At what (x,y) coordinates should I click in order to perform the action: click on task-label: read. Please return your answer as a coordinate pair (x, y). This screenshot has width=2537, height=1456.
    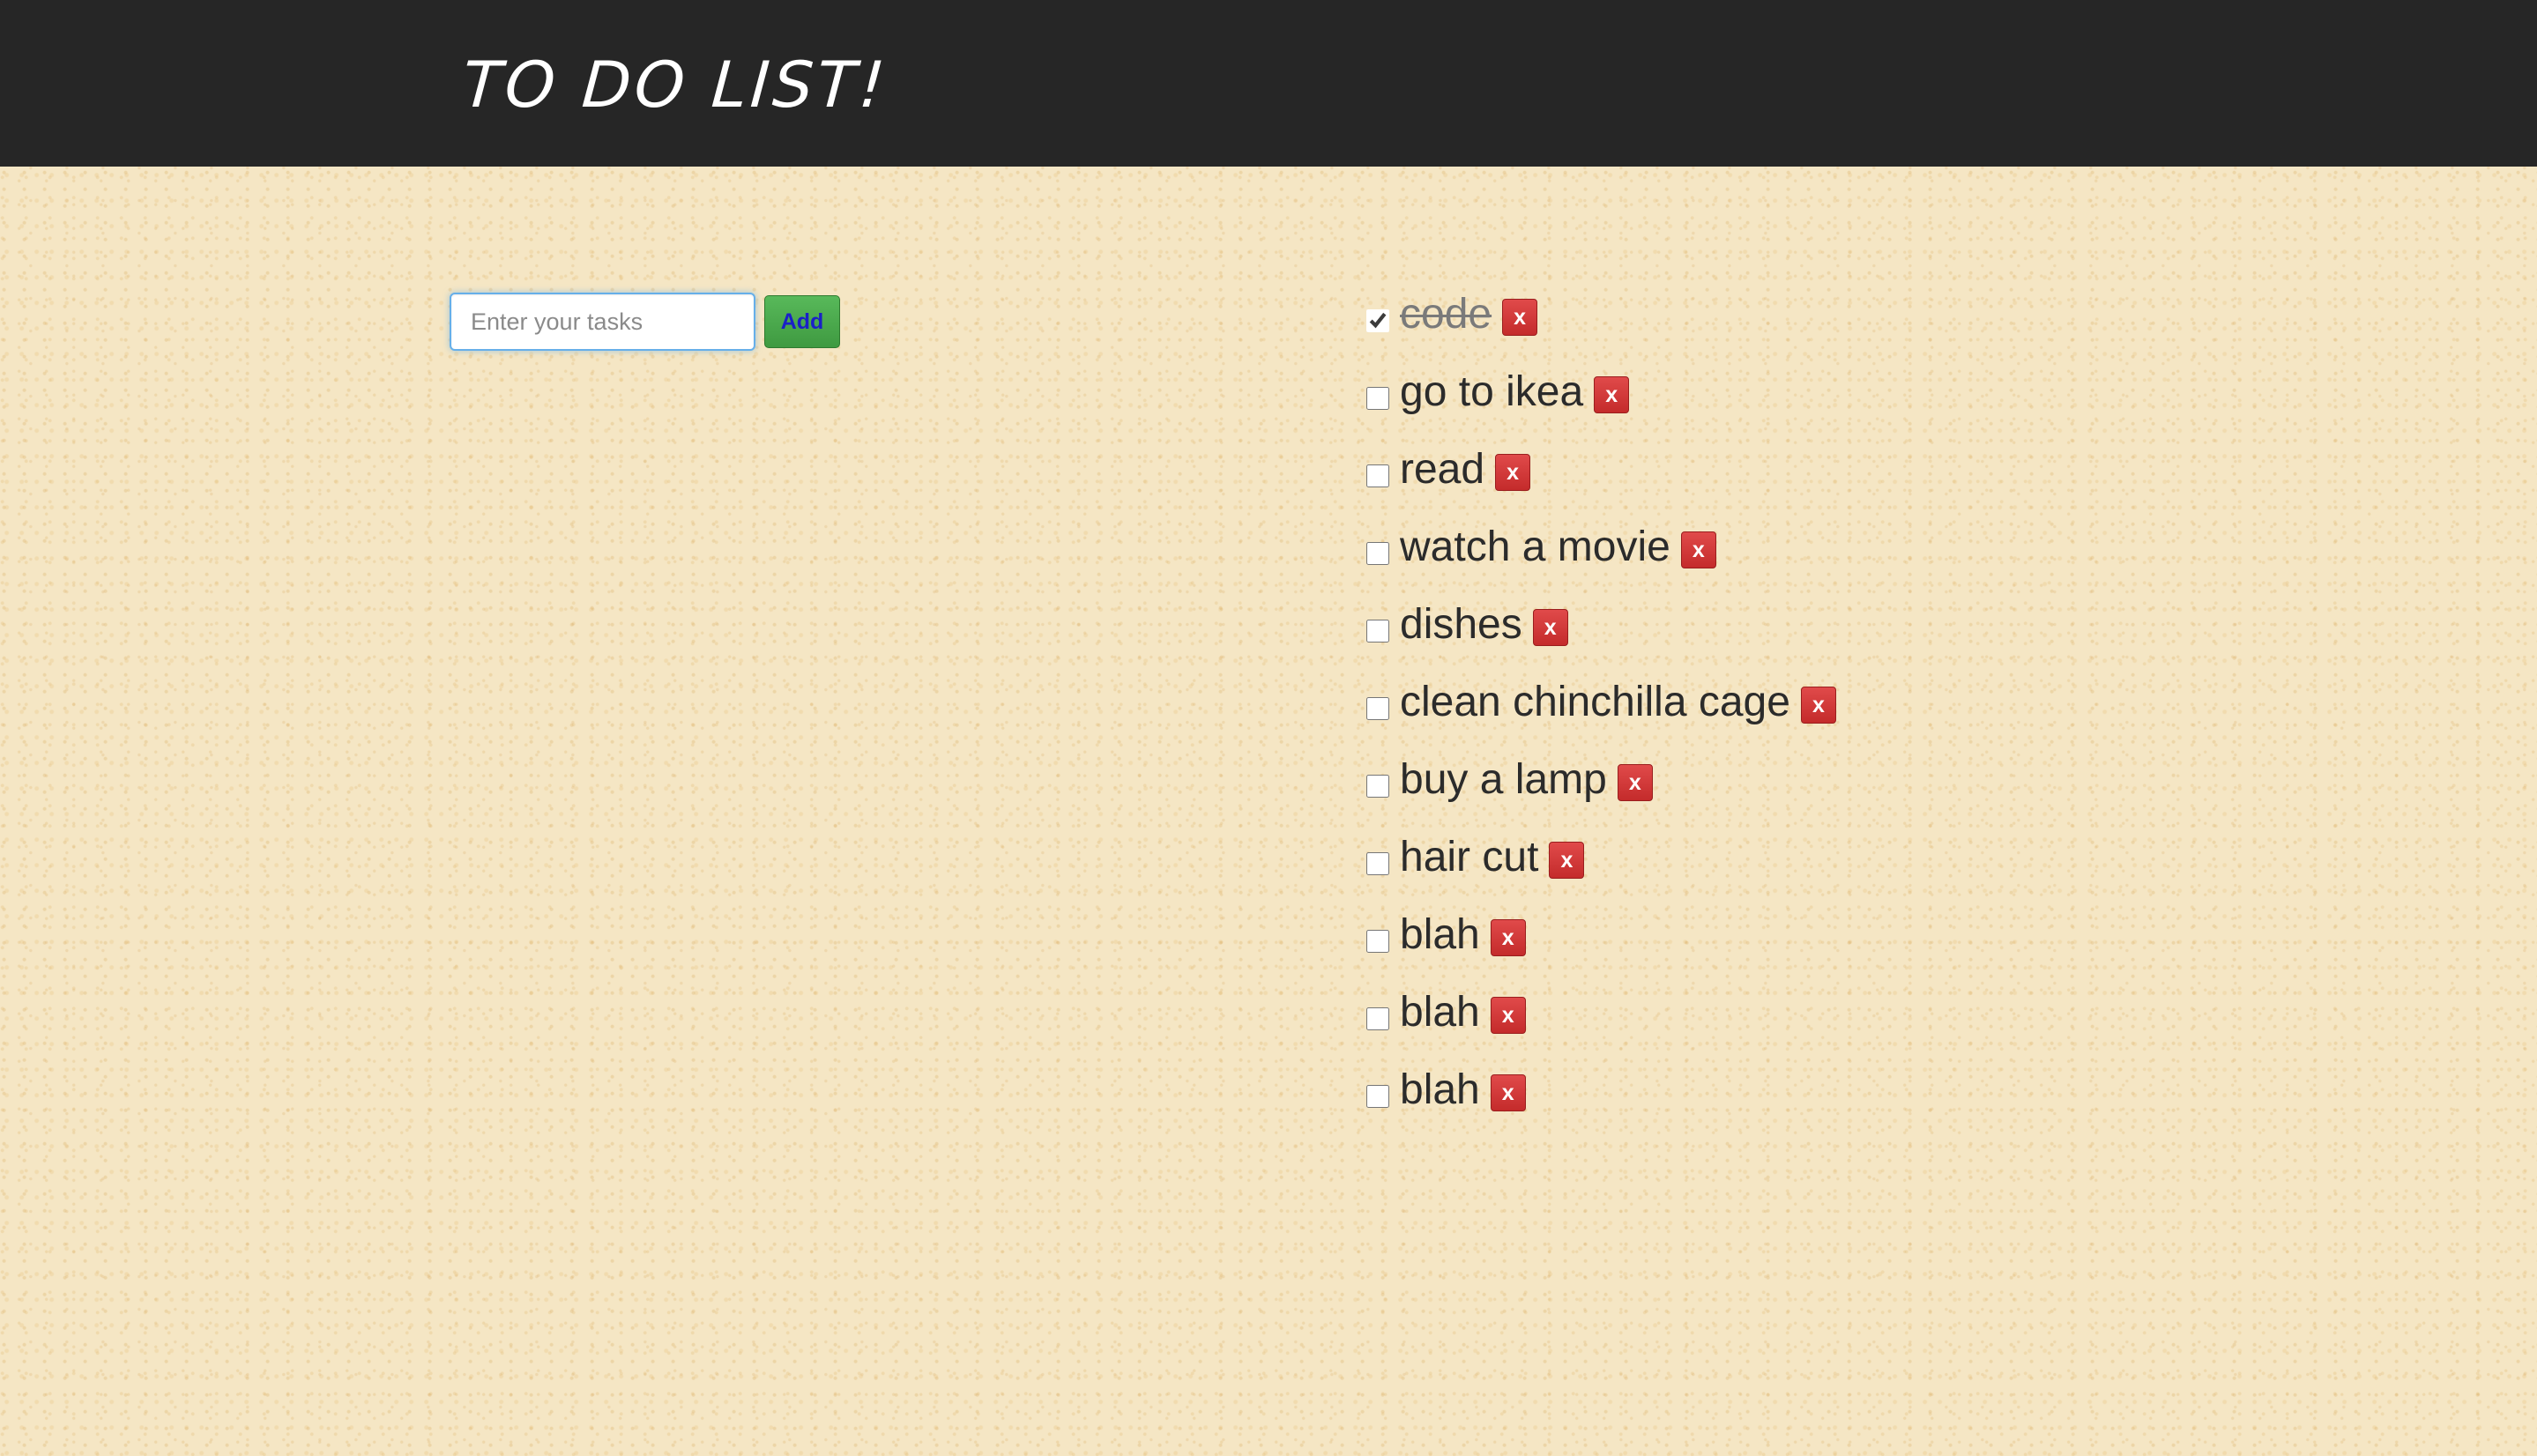
    Looking at the image, I should click on (1442, 469).